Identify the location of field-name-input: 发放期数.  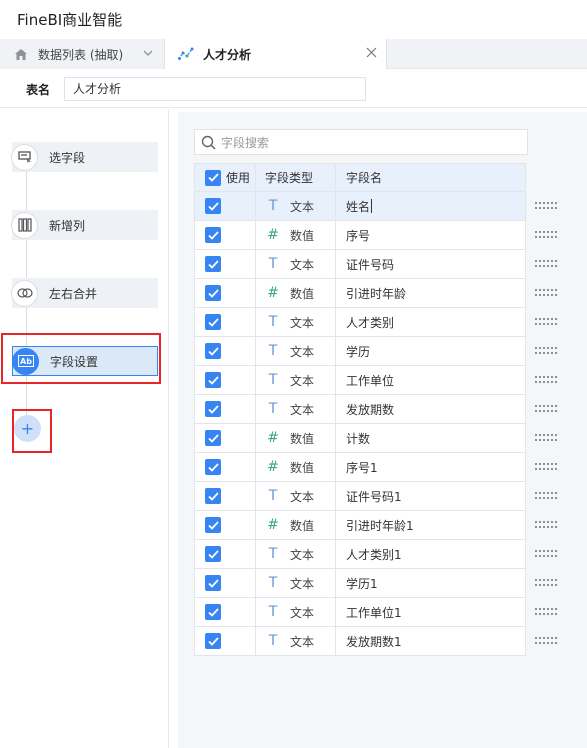
(430, 409).